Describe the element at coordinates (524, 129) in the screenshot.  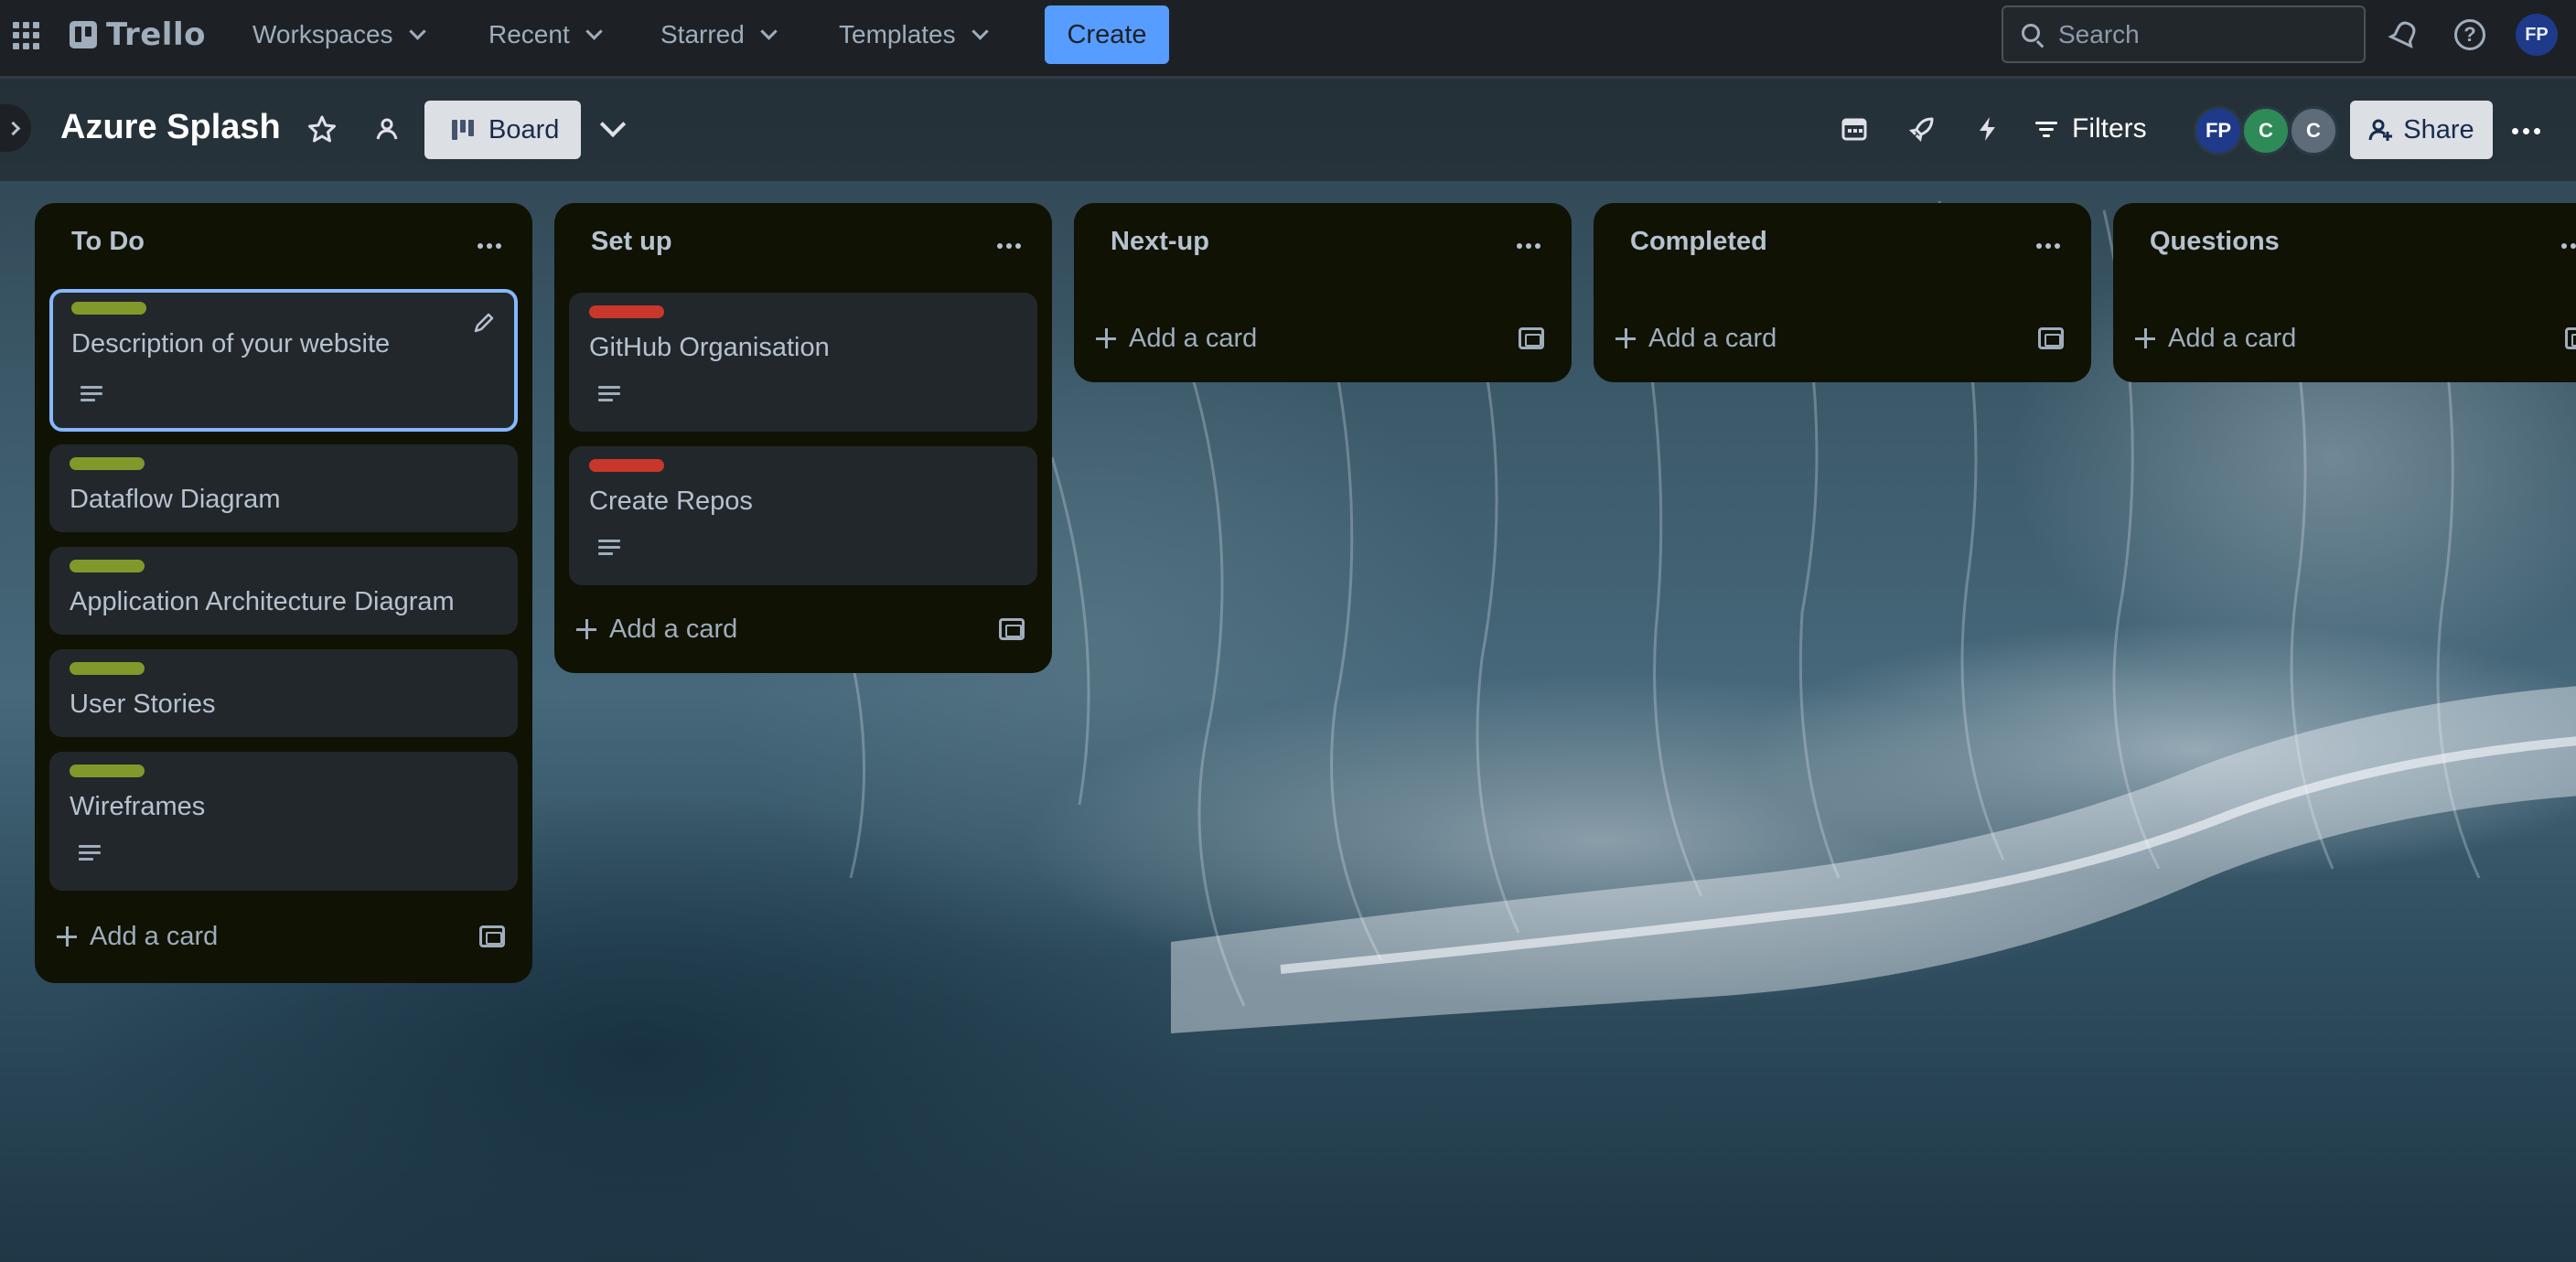
I see `board-view-label: Board` at that location.